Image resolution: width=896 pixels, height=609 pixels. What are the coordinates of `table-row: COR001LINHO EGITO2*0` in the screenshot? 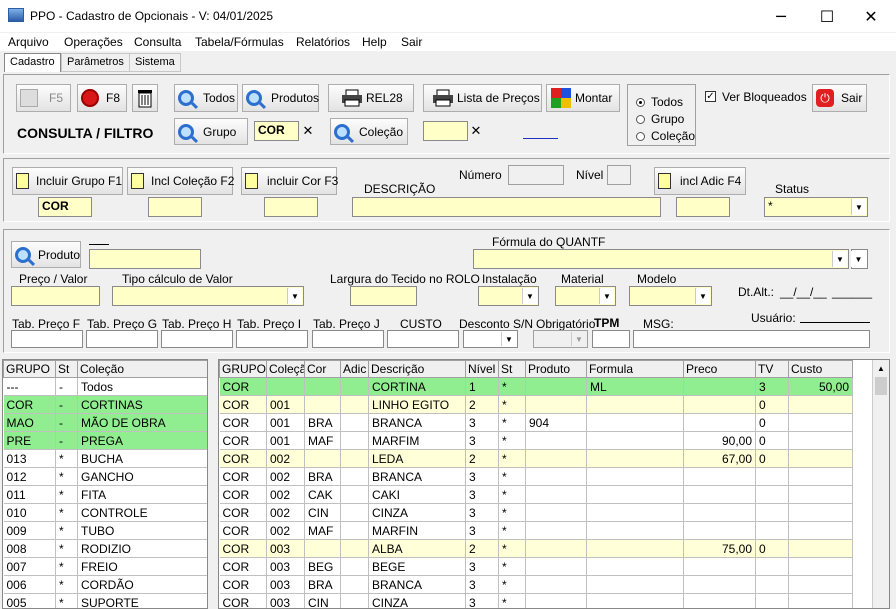 It's located at (536, 405).